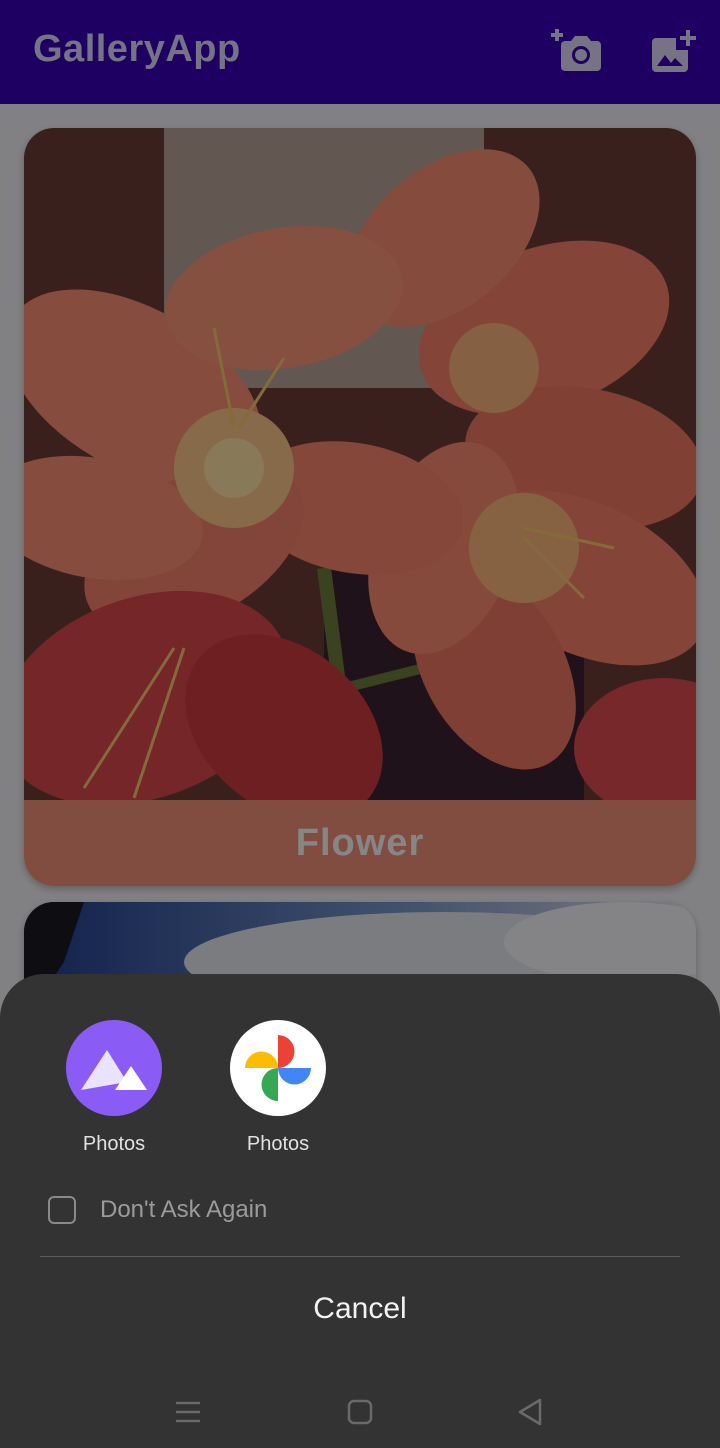  I want to click on back-button, so click(530, 1412).